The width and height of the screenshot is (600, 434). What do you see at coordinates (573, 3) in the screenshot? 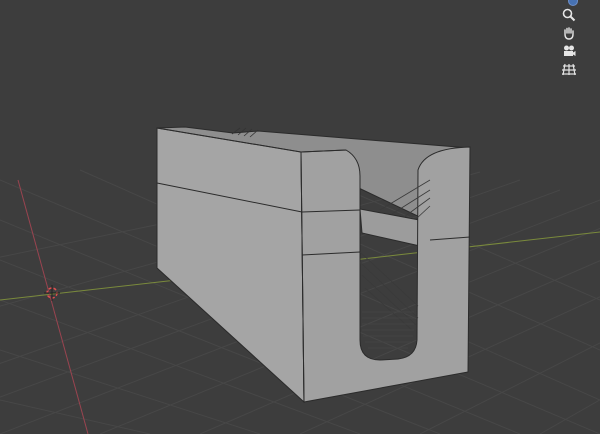
I see `z-axis-dot` at bounding box center [573, 3].